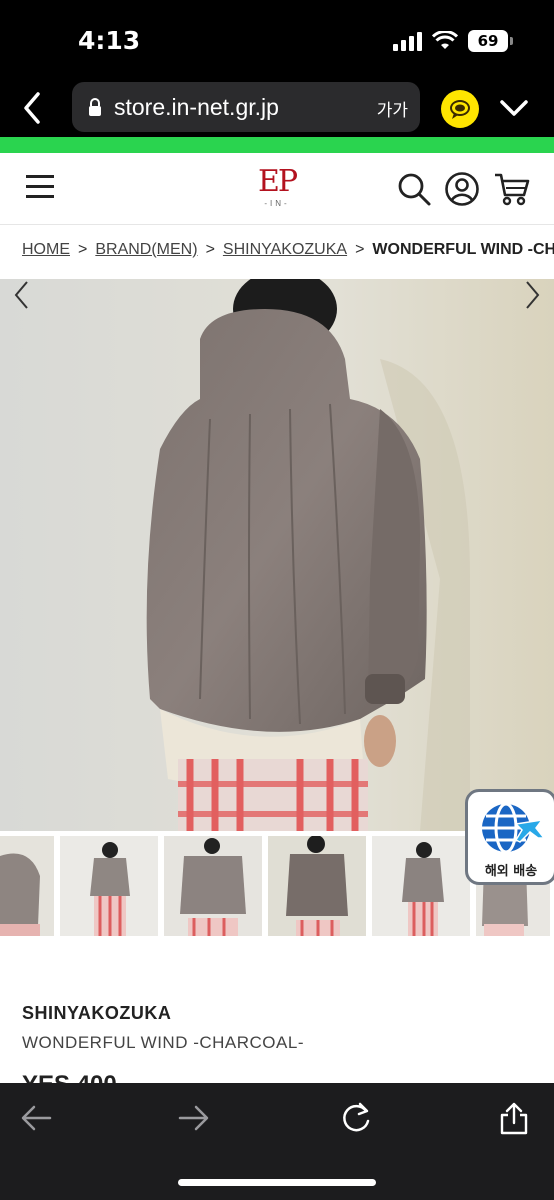 The height and width of the screenshot is (1200, 554). I want to click on breadcrumb-shinyakozuka: SHINYAKOZUKA, so click(285, 250).